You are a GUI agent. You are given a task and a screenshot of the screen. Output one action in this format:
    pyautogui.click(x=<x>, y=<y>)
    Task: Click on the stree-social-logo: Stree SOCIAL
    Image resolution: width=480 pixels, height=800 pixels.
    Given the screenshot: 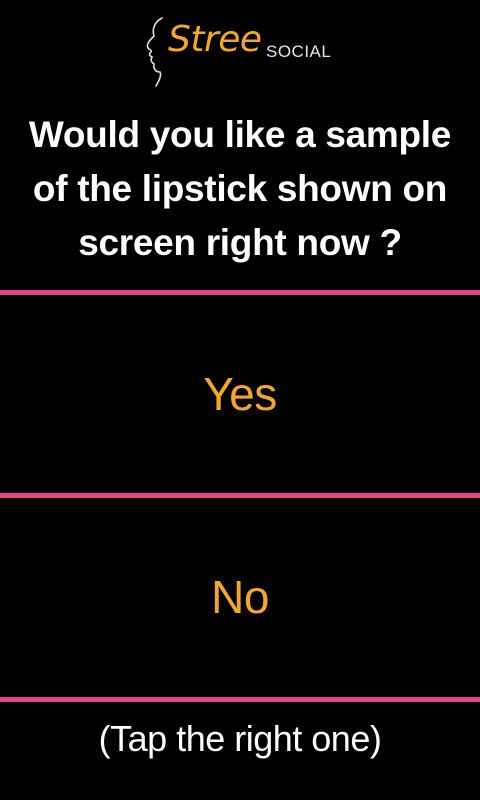 What is the action you would take?
    pyautogui.click(x=245, y=50)
    